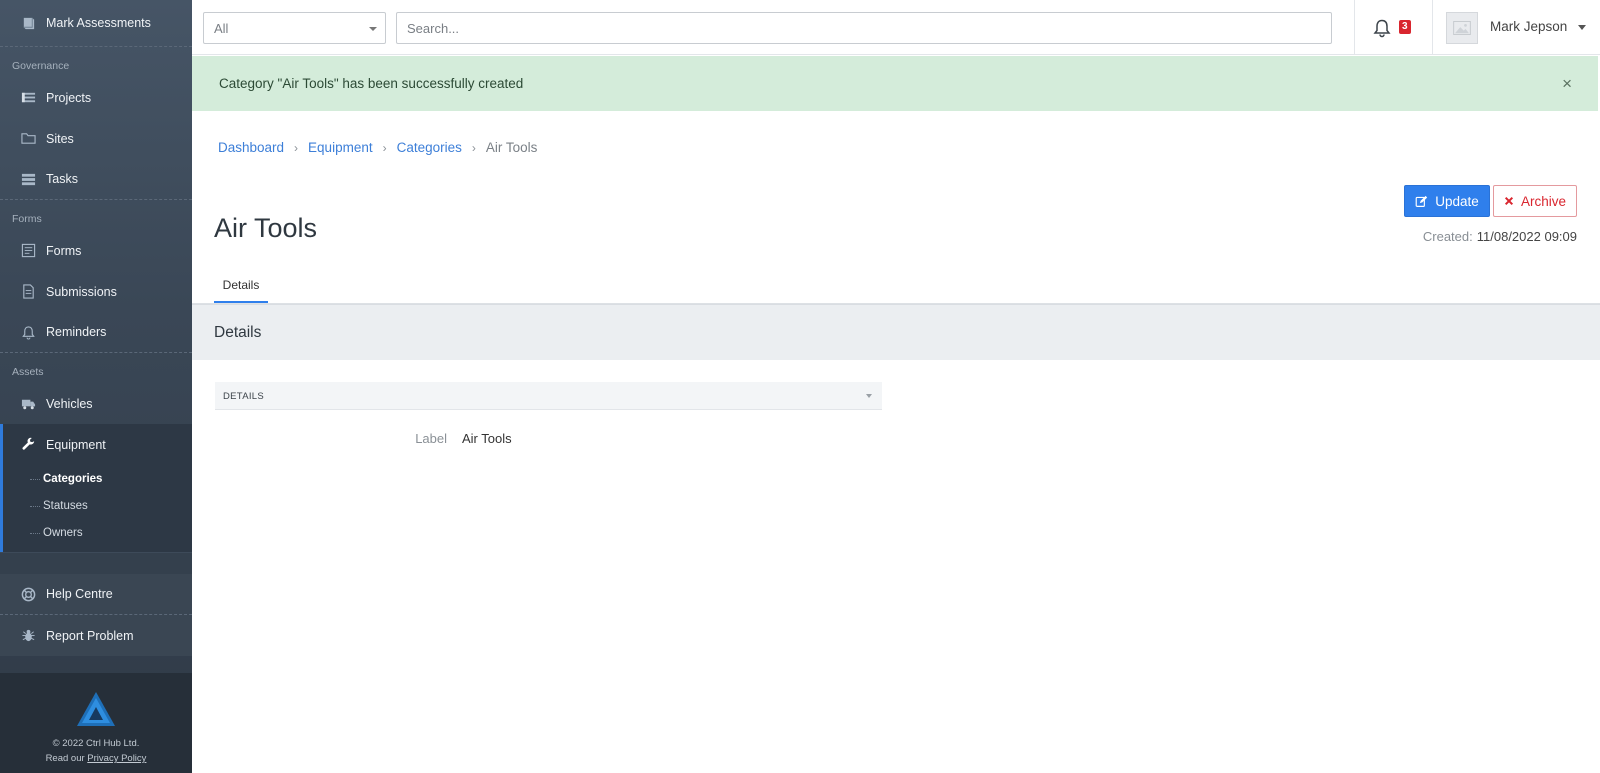 The width and height of the screenshot is (1600, 773). What do you see at coordinates (1526, 236) in the screenshot?
I see `created-value: 11/08/2022 09:09` at bounding box center [1526, 236].